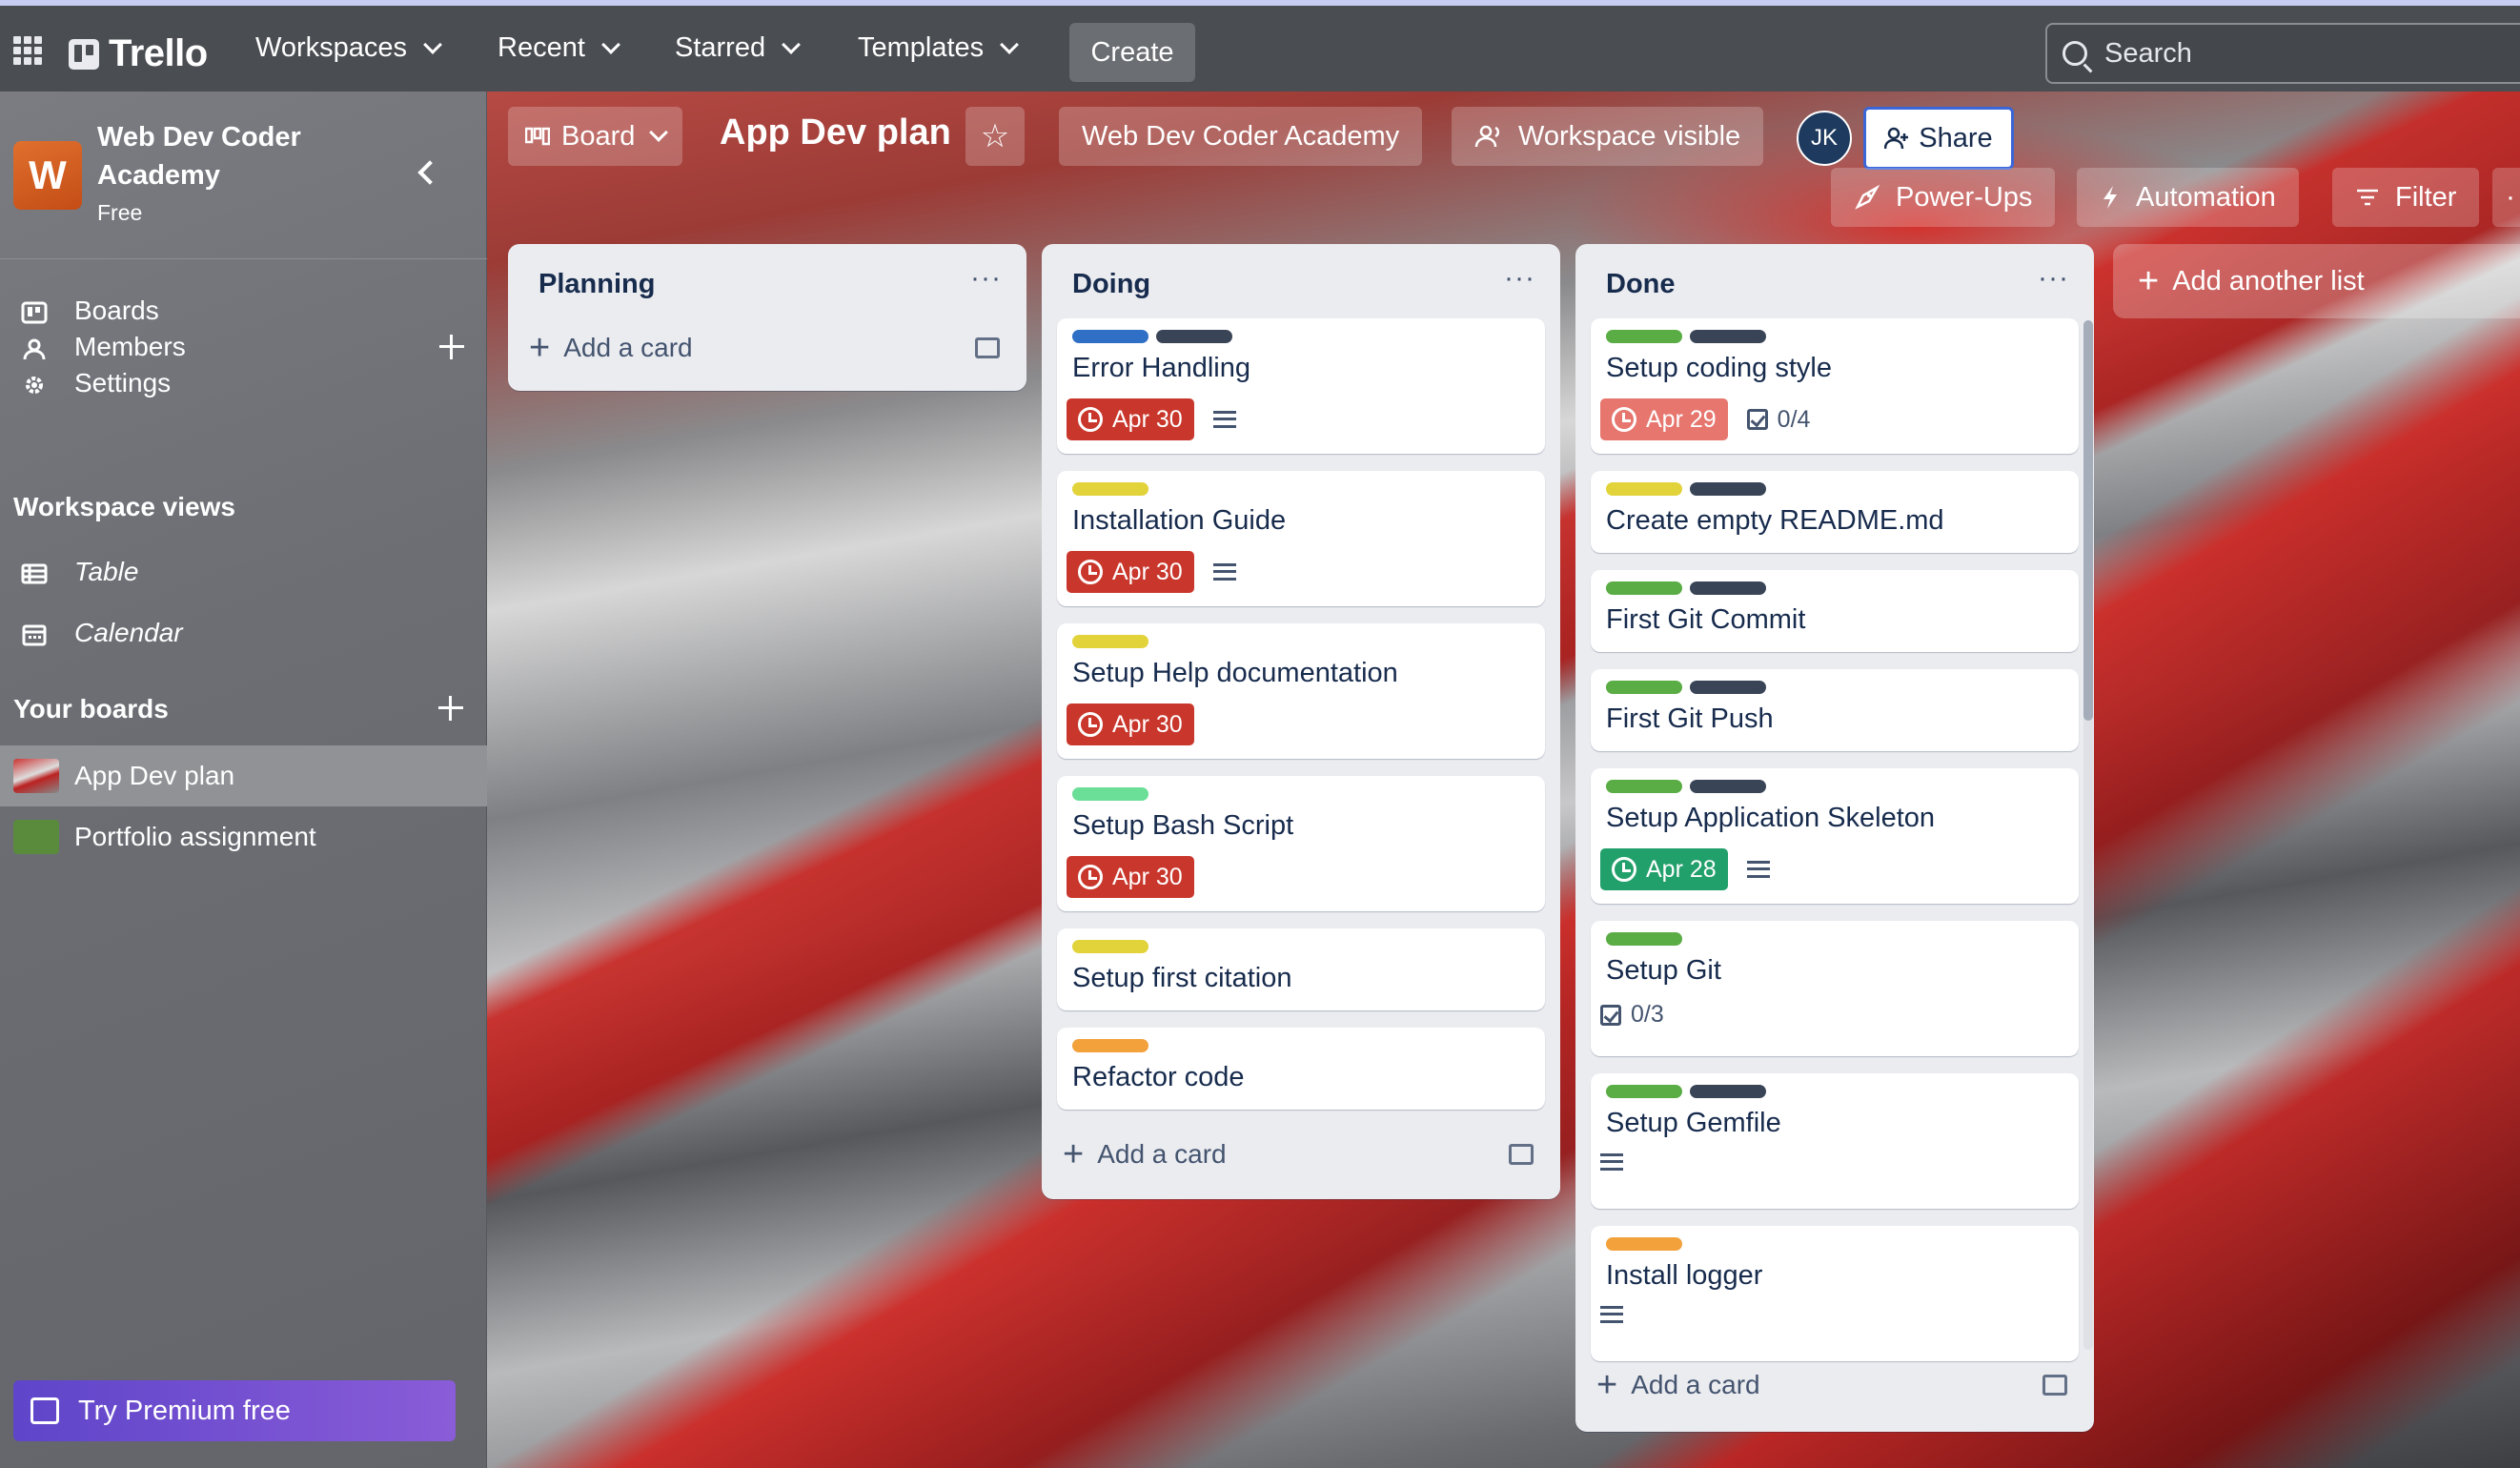 The width and height of the screenshot is (2520, 1468). What do you see at coordinates (1835, 512) in the screenshot?
I see `card: Create empty README.md` at bounding box center [1835, 512].